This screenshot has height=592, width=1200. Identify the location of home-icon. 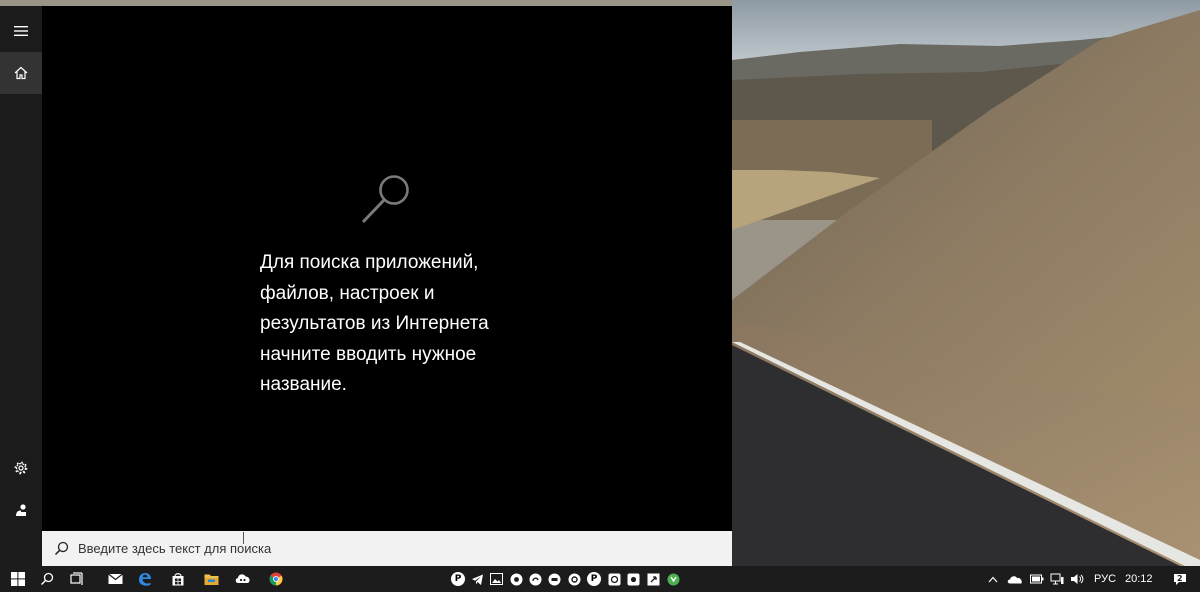
(21, 73).